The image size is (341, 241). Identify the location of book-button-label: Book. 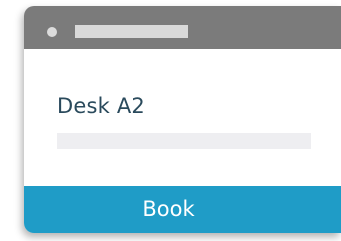
(168, 209).